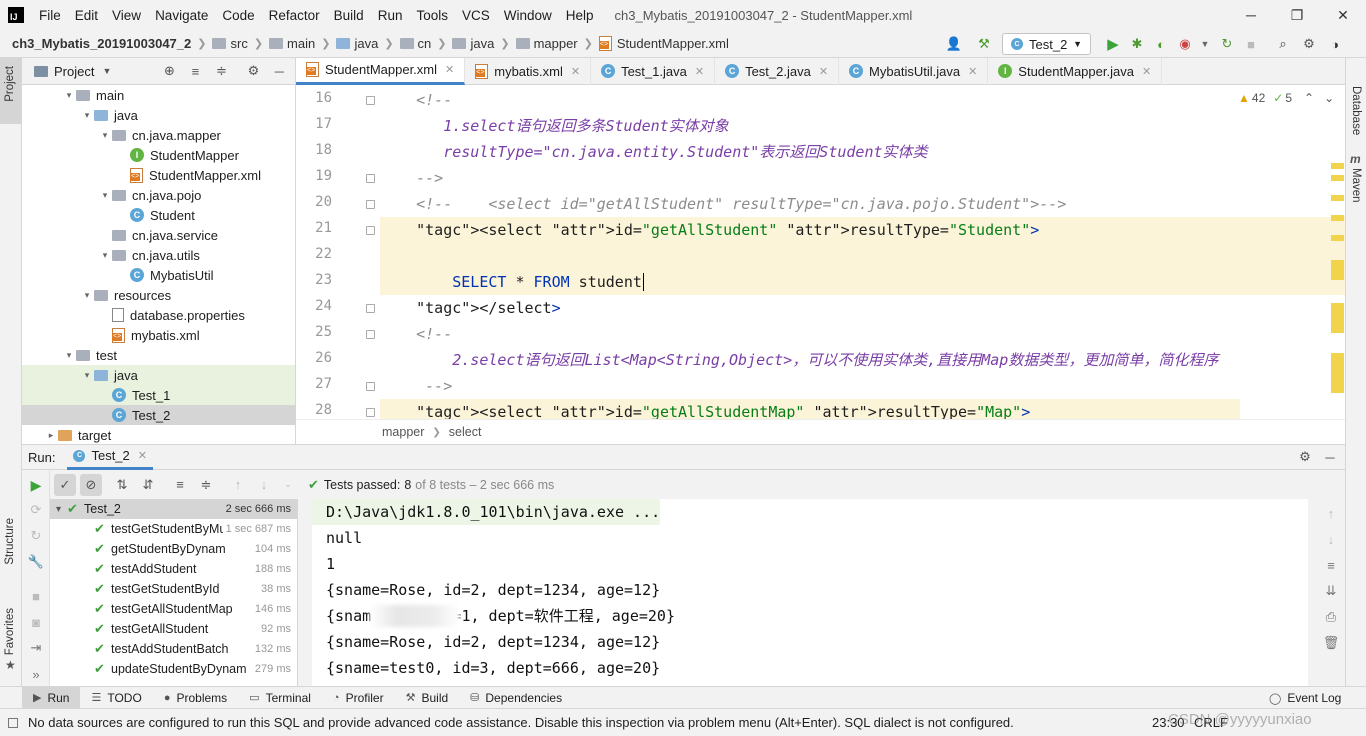  I want to click on test-row: ✔ testGetAllStudentMap 146 ms, so click(173, 609).